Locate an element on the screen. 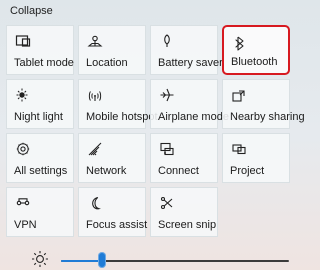  airplane-mode-icon is located at coordinates (167, 95).